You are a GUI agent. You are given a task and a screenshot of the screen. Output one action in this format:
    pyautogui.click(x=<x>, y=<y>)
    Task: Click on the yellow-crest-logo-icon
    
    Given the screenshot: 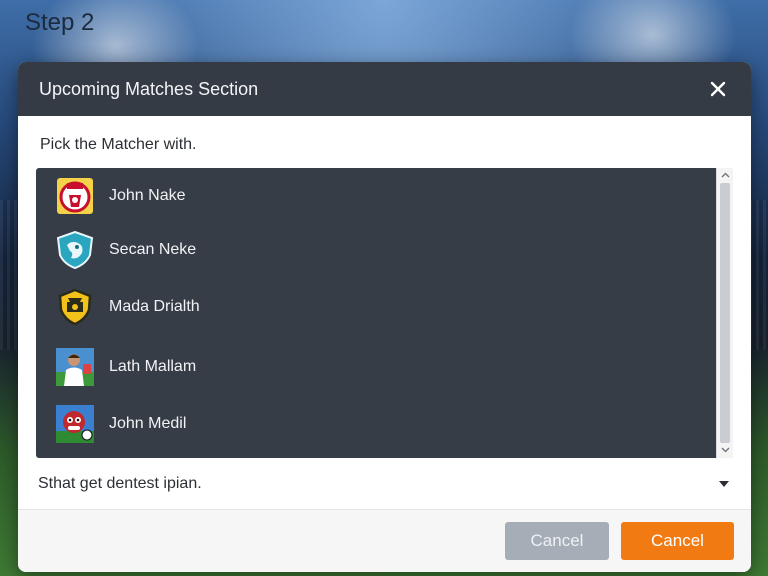 What is the action you would take?
    pyautogui.click(x=75, y=307)
    